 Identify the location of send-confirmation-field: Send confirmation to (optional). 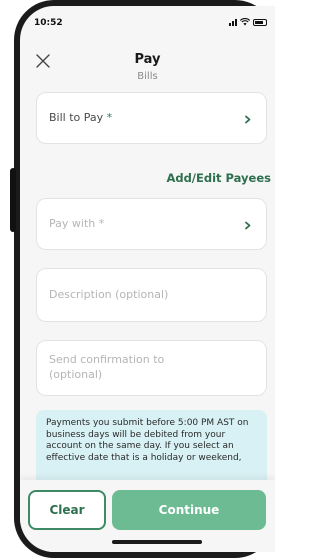
(151, 368).